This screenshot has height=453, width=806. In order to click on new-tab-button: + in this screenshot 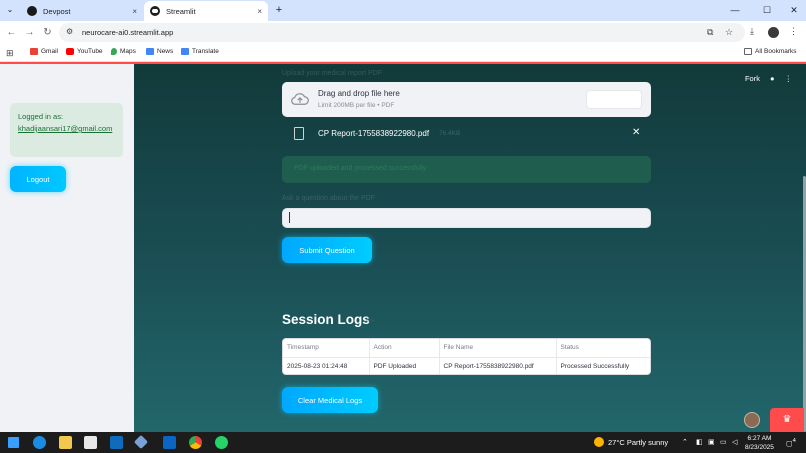, I will do `click(279, 10)`.